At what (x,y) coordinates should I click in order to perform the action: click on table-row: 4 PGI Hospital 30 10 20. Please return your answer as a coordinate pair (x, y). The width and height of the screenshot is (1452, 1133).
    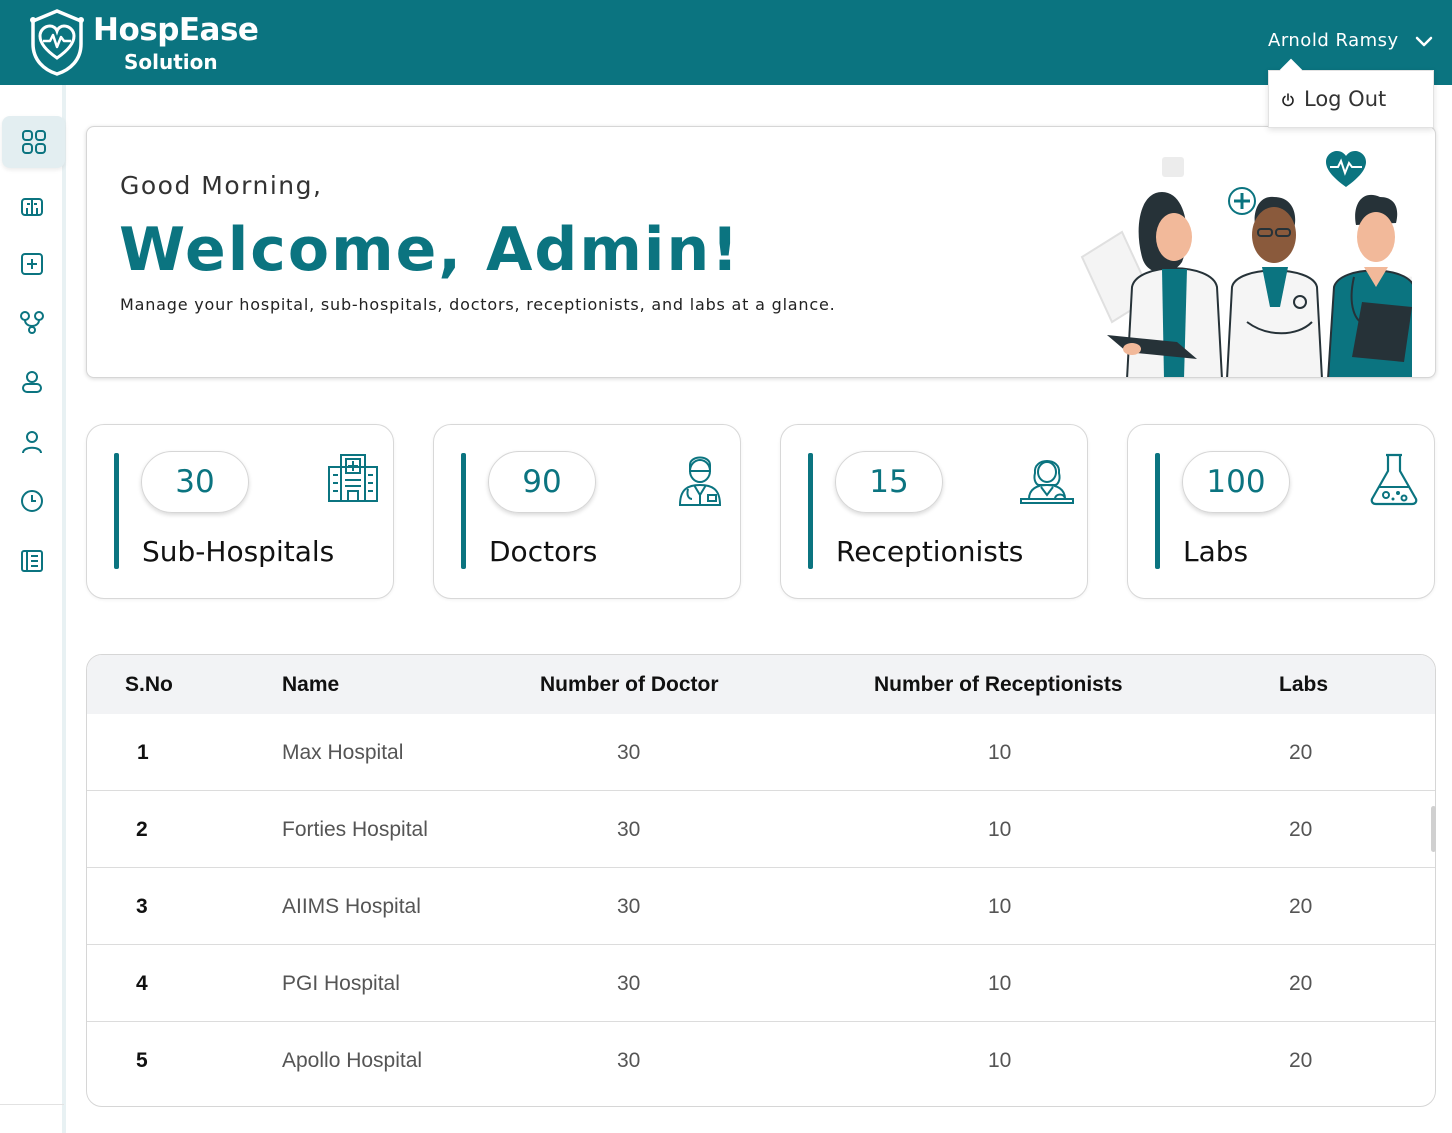
    Looking at the image, I should click on (761, 983).